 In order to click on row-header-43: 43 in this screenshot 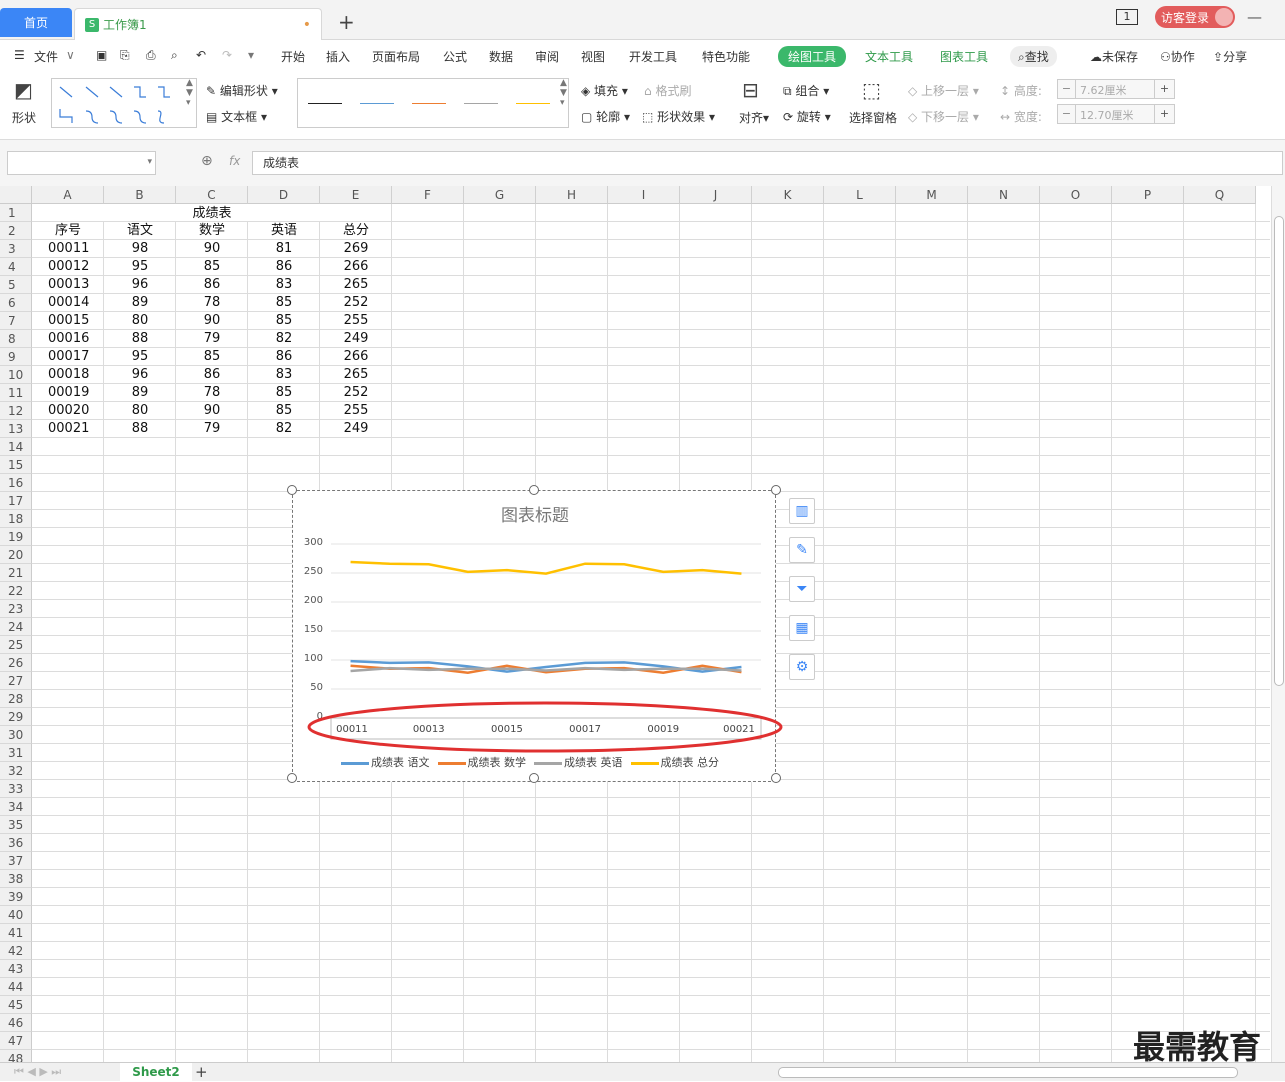, I will do `click(16, 969)`.